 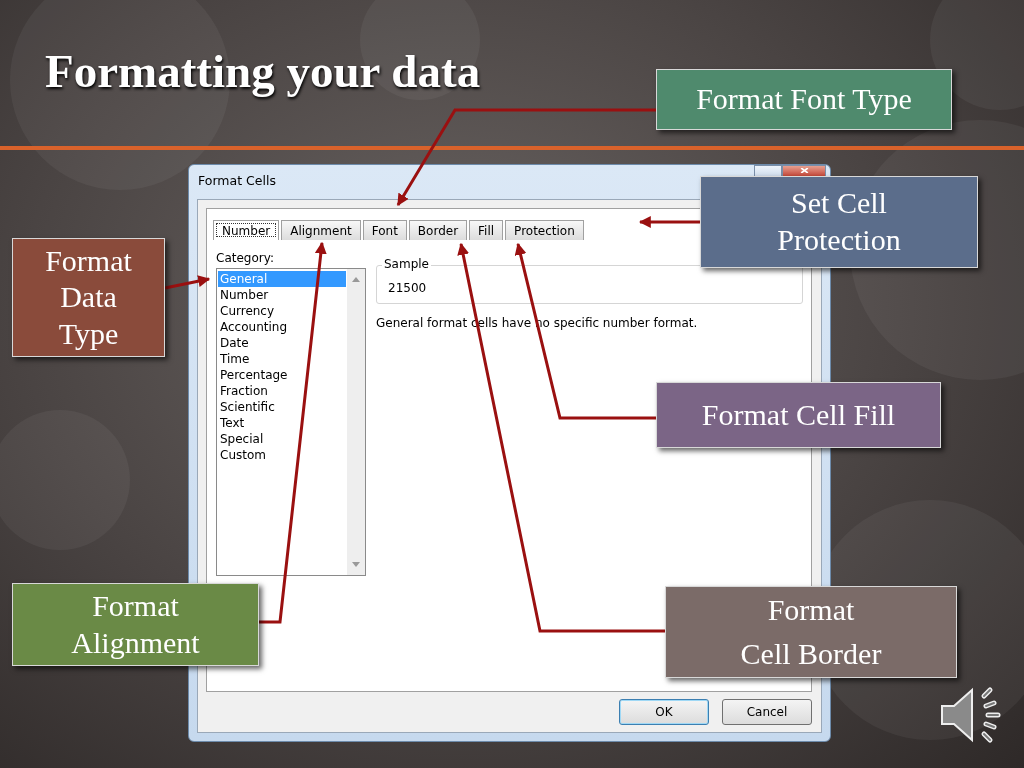 I want to click on scroll-up-icon, so click(x=356, y=279).